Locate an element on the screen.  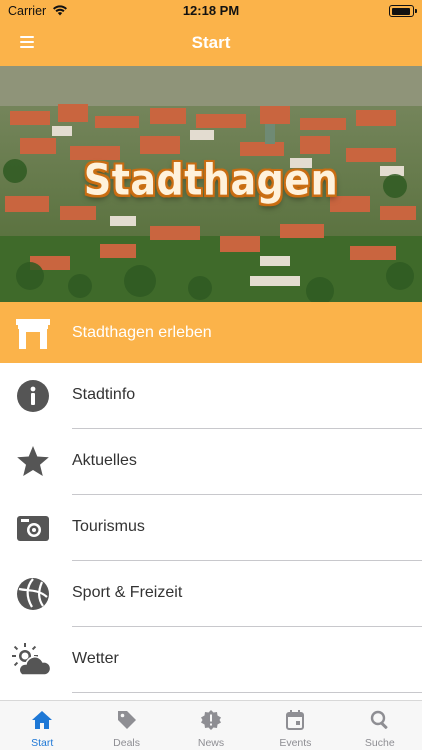
menu-item-label: Wetter is located at coordinates (95, 658).